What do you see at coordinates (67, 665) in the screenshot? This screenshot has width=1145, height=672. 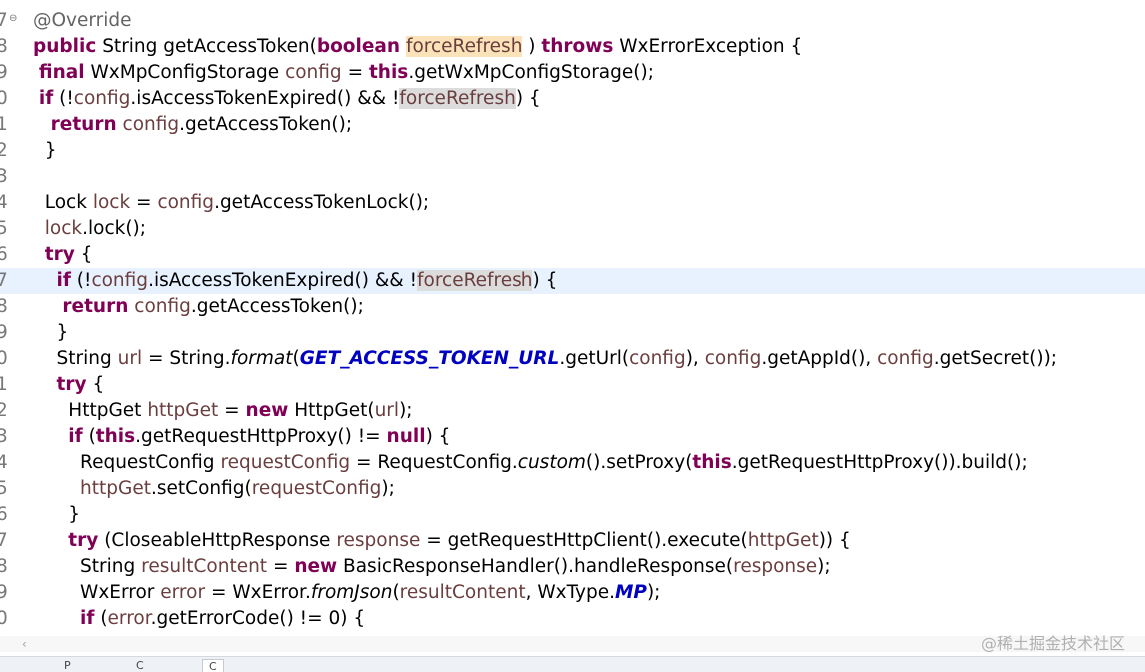 I see `bottom-tab: P` at bounding box center [67, 665].